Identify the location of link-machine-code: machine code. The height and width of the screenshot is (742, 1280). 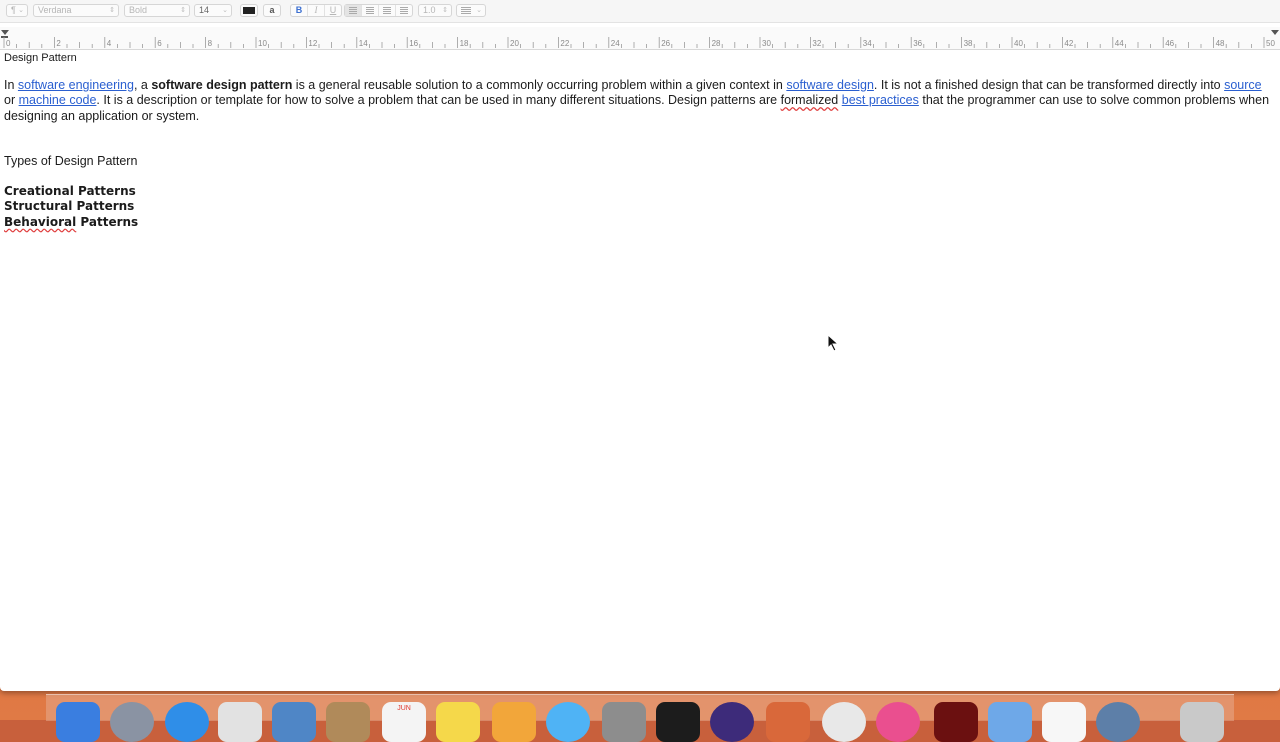
(58, 100).